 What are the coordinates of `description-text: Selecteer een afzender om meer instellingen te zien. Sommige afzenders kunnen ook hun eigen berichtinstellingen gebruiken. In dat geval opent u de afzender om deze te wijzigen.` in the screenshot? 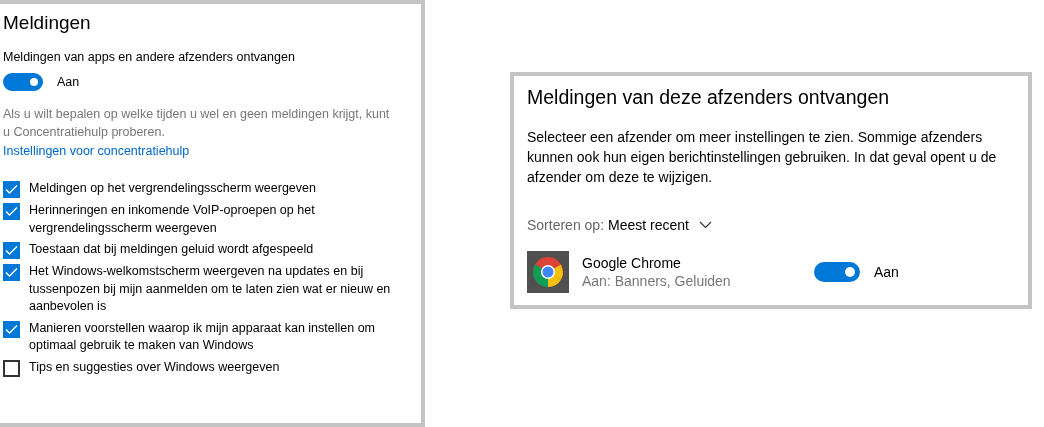 It's located at (762, 157).